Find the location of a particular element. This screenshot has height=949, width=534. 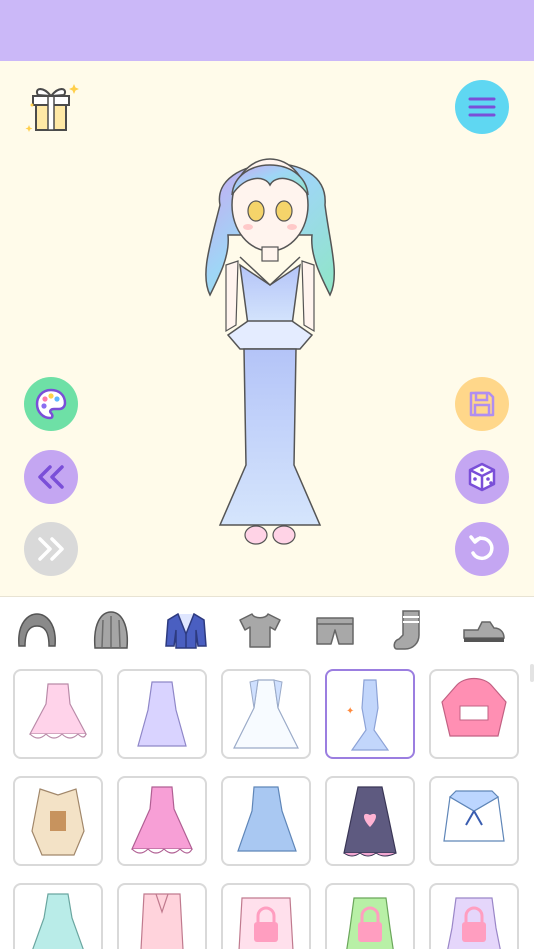

category-back-hair is located at coordinates (111, 630).